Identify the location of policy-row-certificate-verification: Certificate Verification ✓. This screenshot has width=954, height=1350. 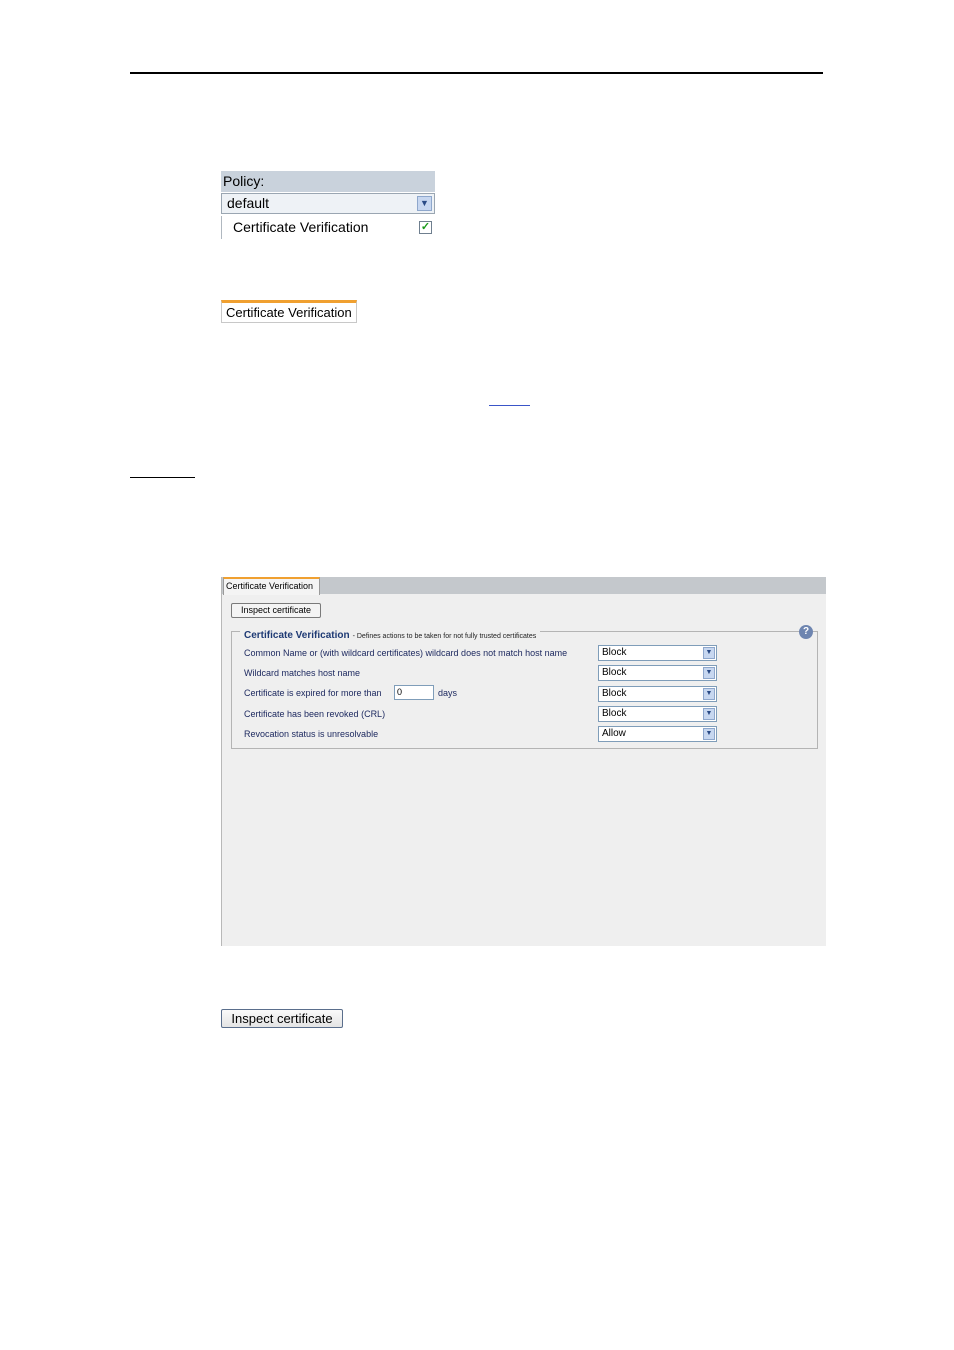
(328, 227).